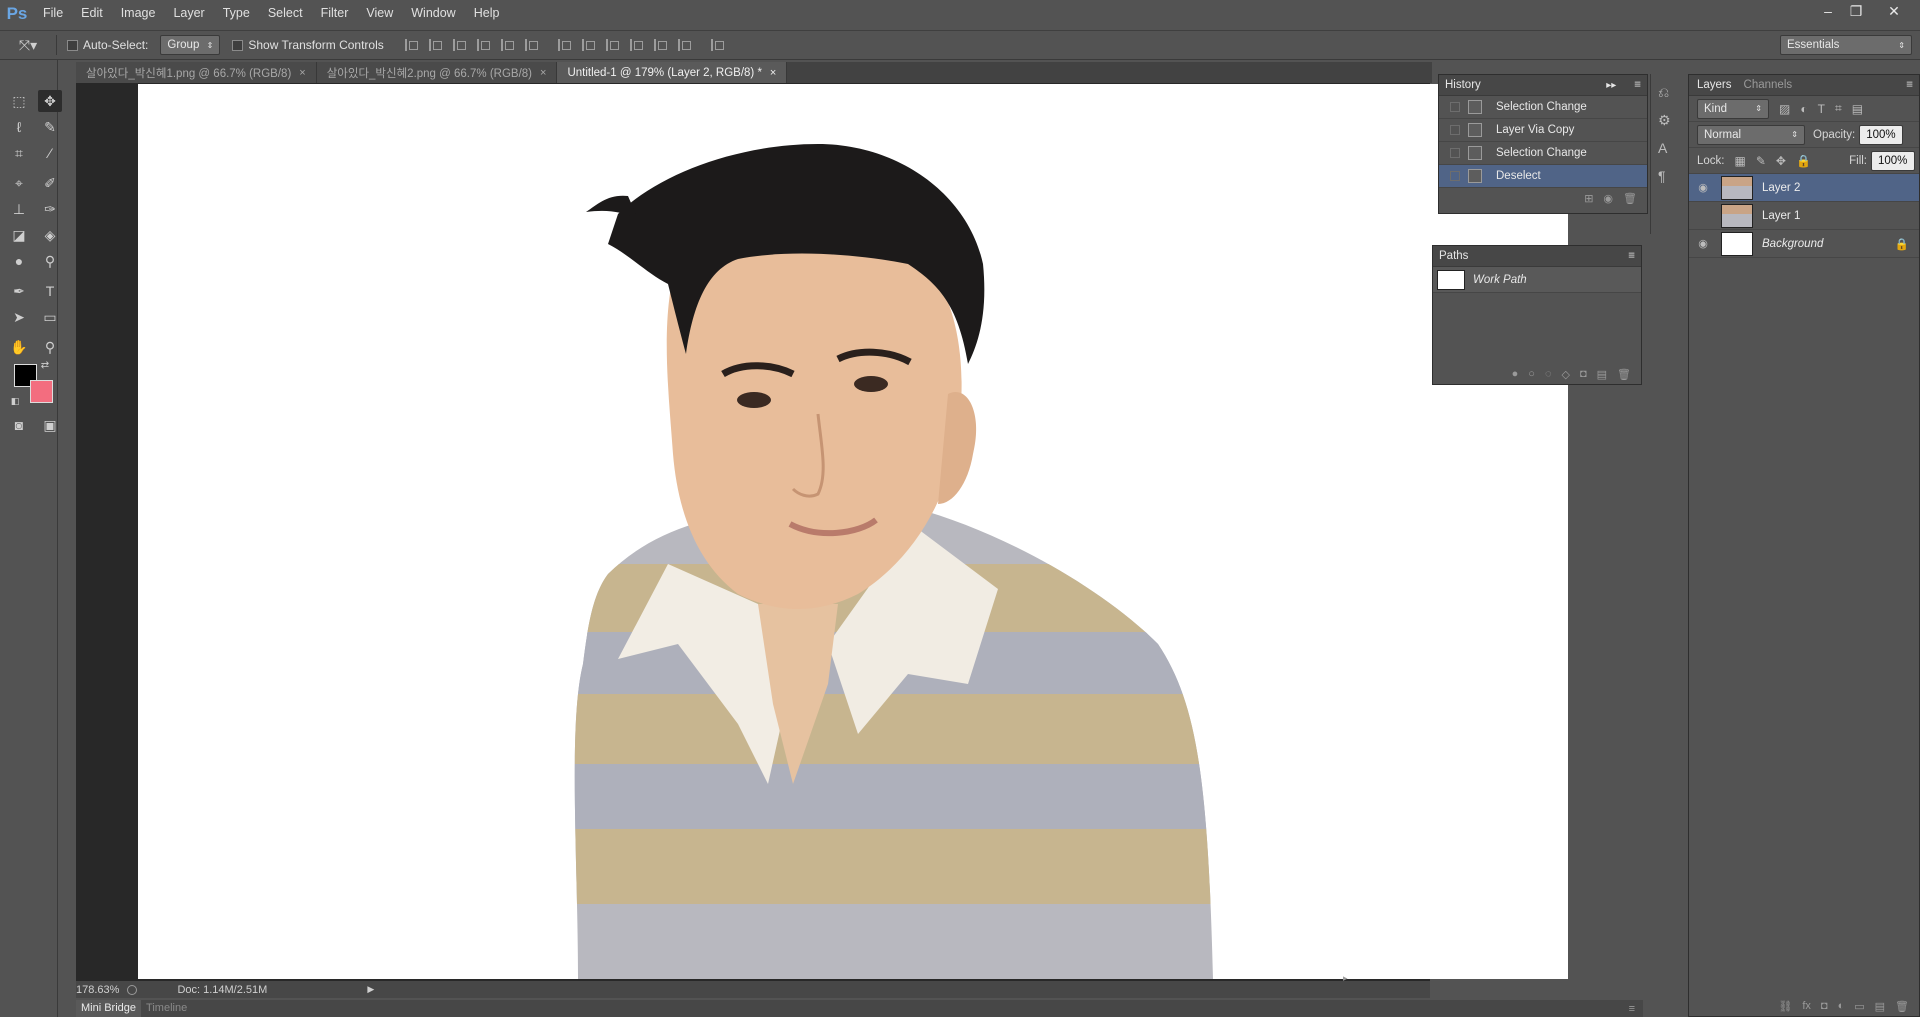 The image size is (1920, 1017). I want to click on quick-mask-icon: ◙, so click(19, 425).